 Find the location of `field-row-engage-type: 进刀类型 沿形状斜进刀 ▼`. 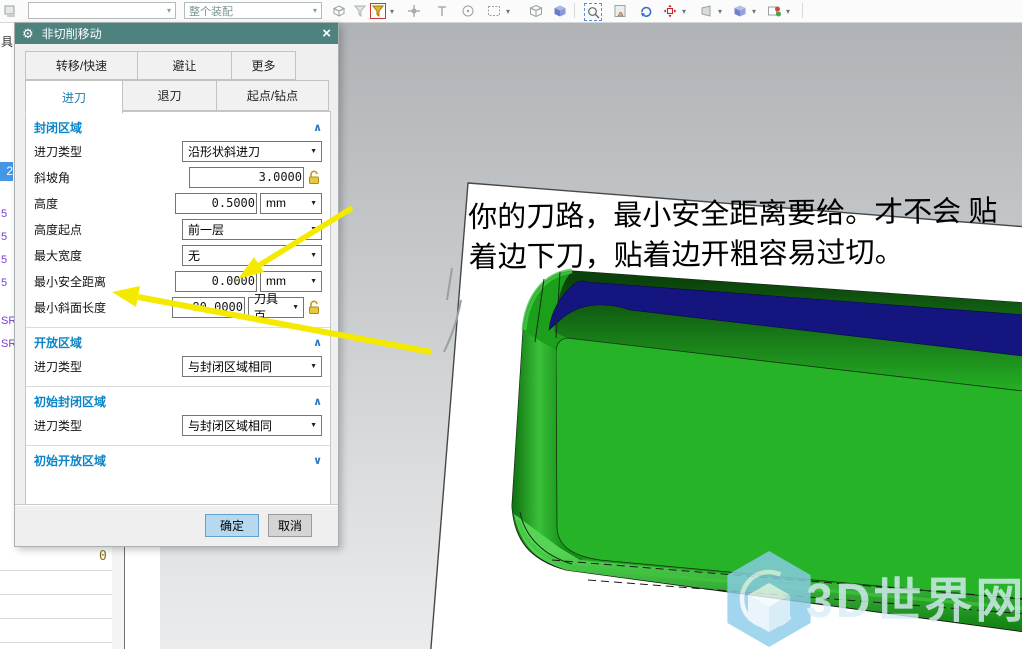

field-row-engage-type: 进刀类型 沿形状斜进刀 ▼ is located at coordinates (178, 151).